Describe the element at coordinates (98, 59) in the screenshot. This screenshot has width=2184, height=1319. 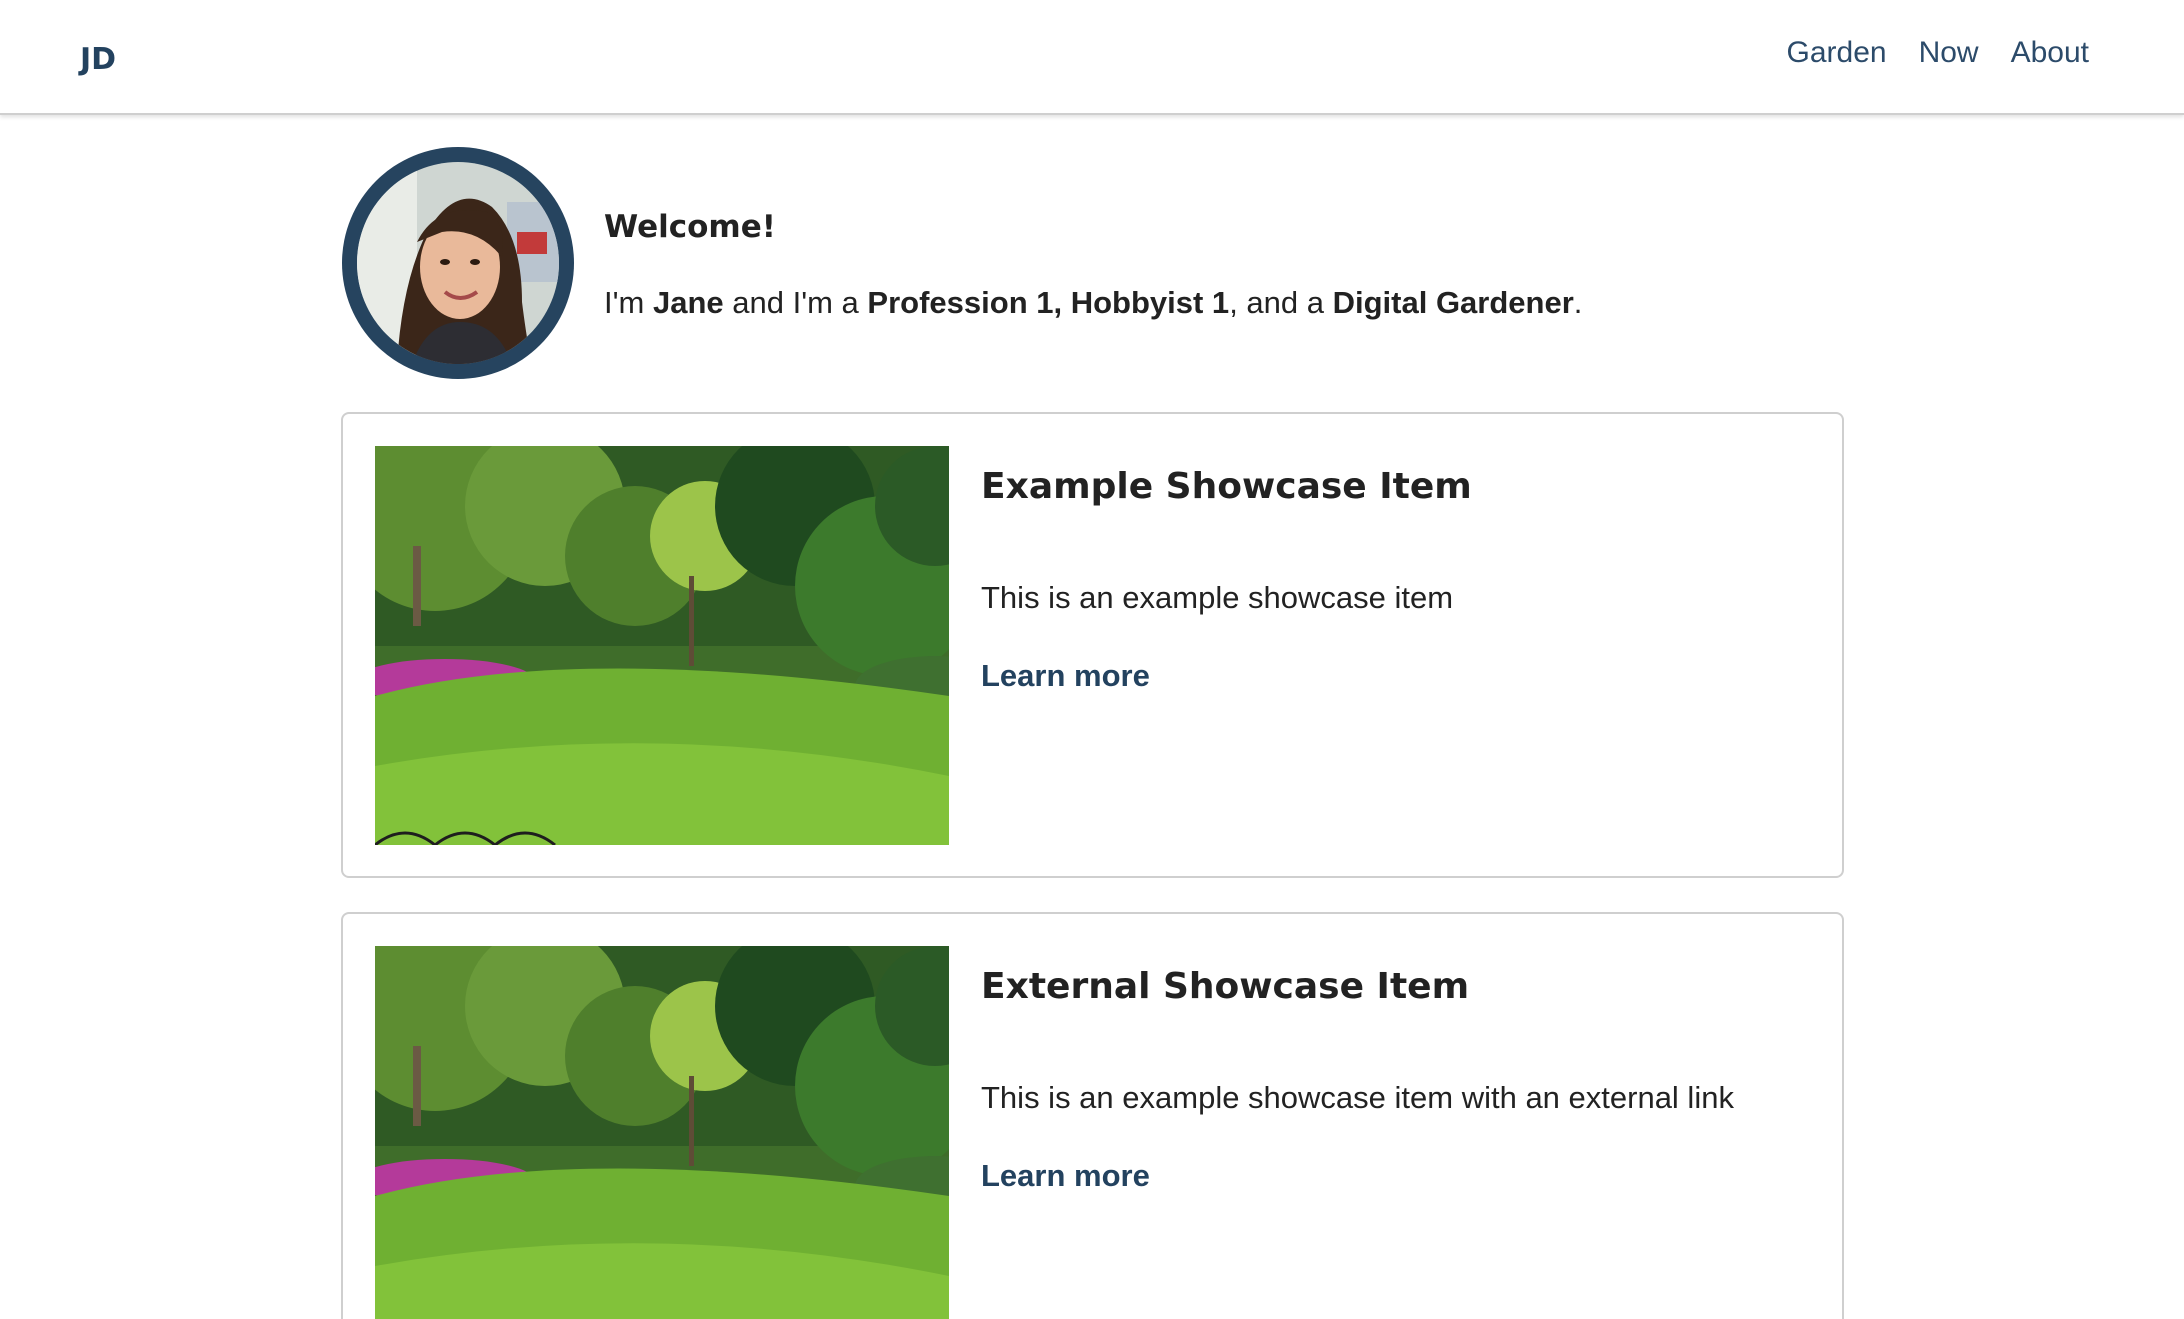
I see `site-logo: JD` at that location.